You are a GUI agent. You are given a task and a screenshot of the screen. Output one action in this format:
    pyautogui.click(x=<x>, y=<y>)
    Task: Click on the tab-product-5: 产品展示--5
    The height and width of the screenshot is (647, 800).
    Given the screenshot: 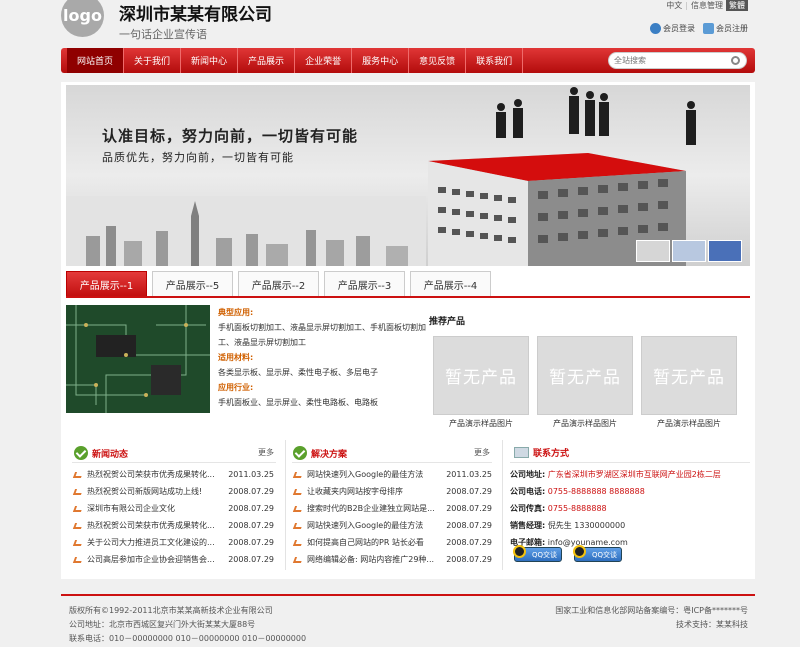 What is the action you would take?
    pyautogui.click(x=192, y=283)
    